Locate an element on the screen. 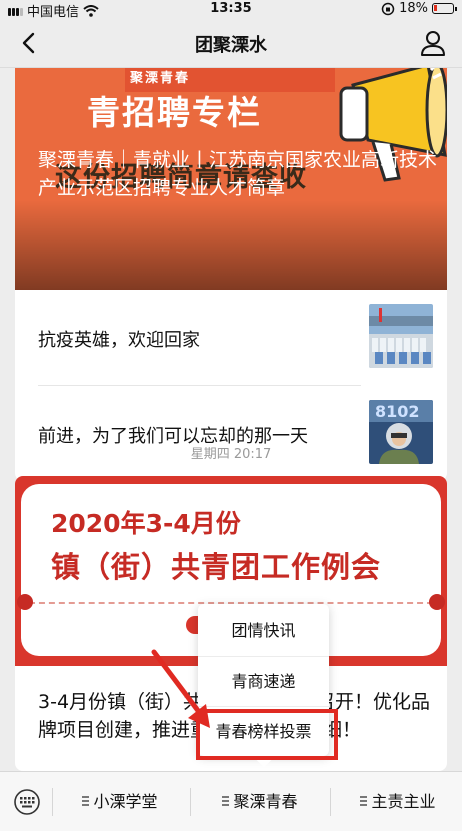 The width and height of the screenshot is (462, 831). group-photo-image is located at coordinates (401, 336).